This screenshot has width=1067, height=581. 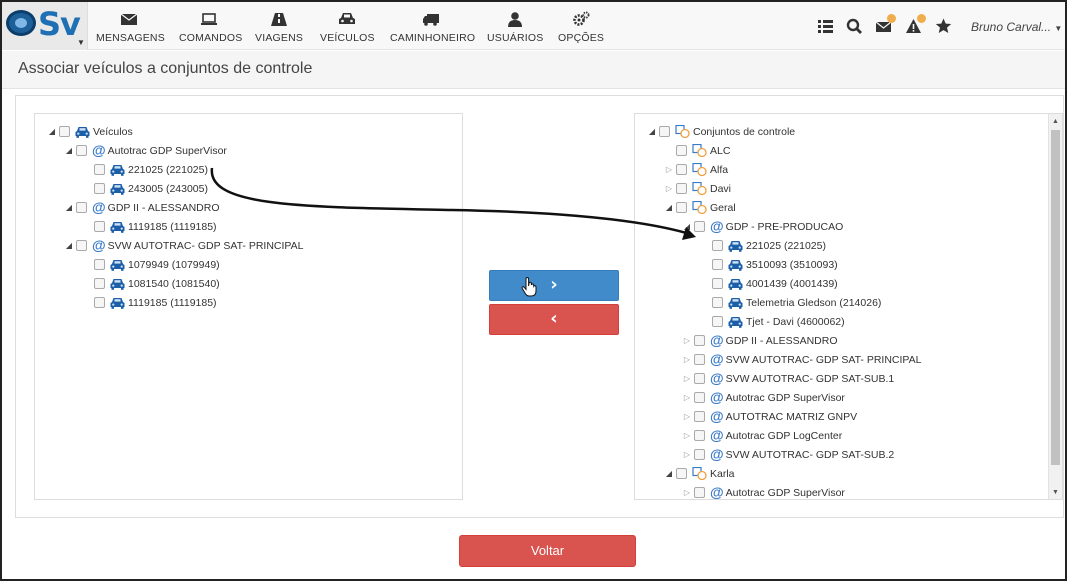 What do you see at coordinates (697, 188) in the screenshot?
I see `tree-control-set: ▷ Davi` at bounding box center [697, 188].